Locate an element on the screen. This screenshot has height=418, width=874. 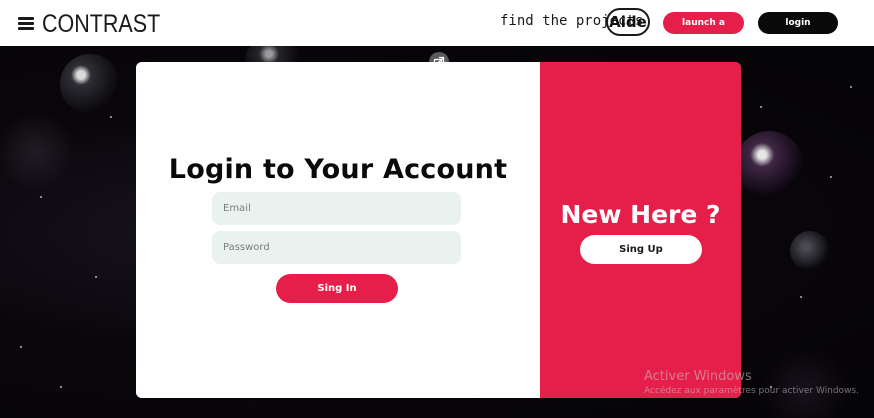
password-field is located at coordinates (336, 247).